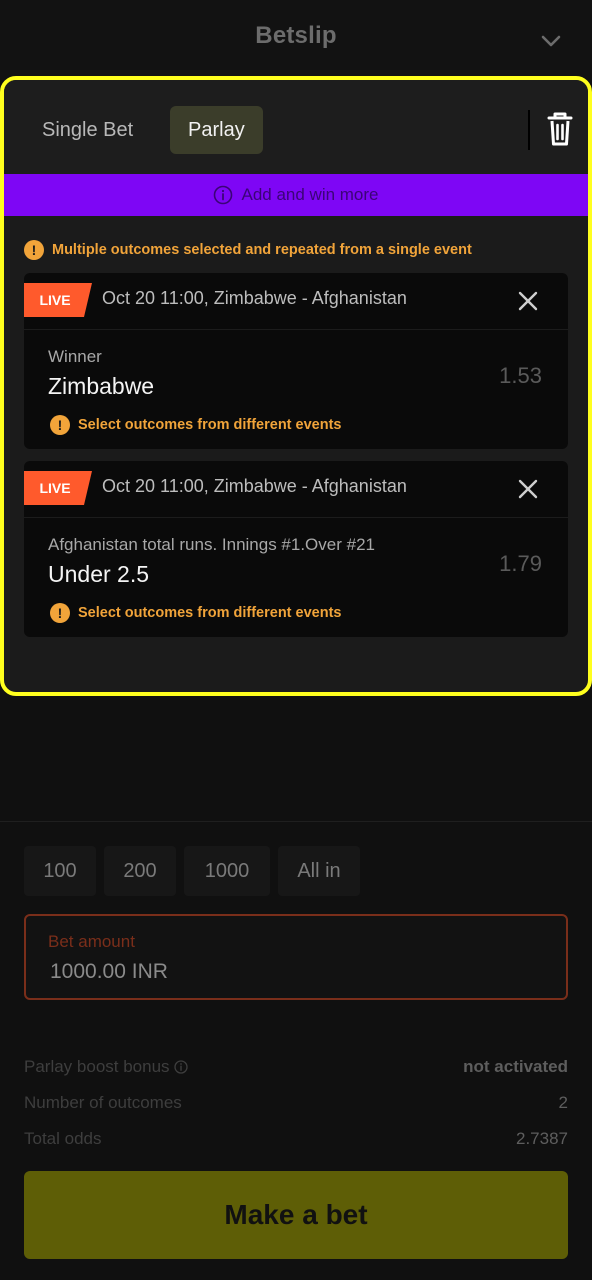 The image size is (592, 1280). What do you see at coordinates (563, 1102) in the screenshot?
I see `outcomes-value: 2` at bounding box center [563, 1102].